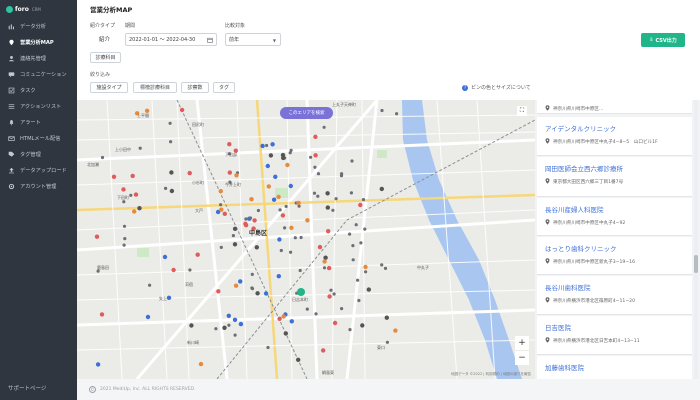 This screenshot has width=700, height=400. Describe the element at coordinates (491, 374) in the screenshot. I see `map-attribution: 地図データ ©2022 | 利用規約 | 地図の誤りを報告` at that location.